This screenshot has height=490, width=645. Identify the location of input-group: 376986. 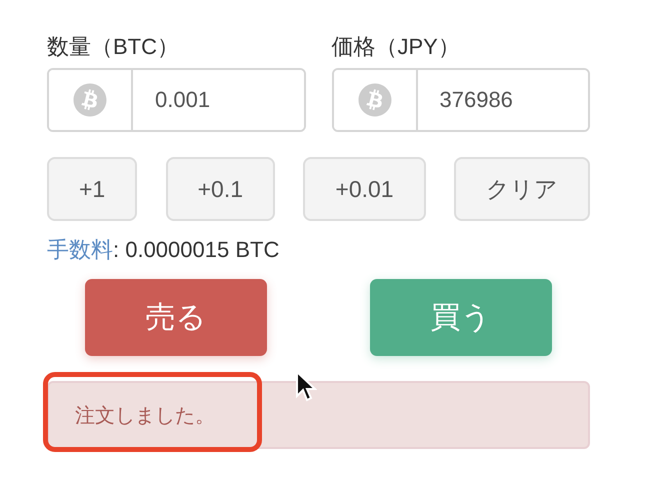
(461, 100).